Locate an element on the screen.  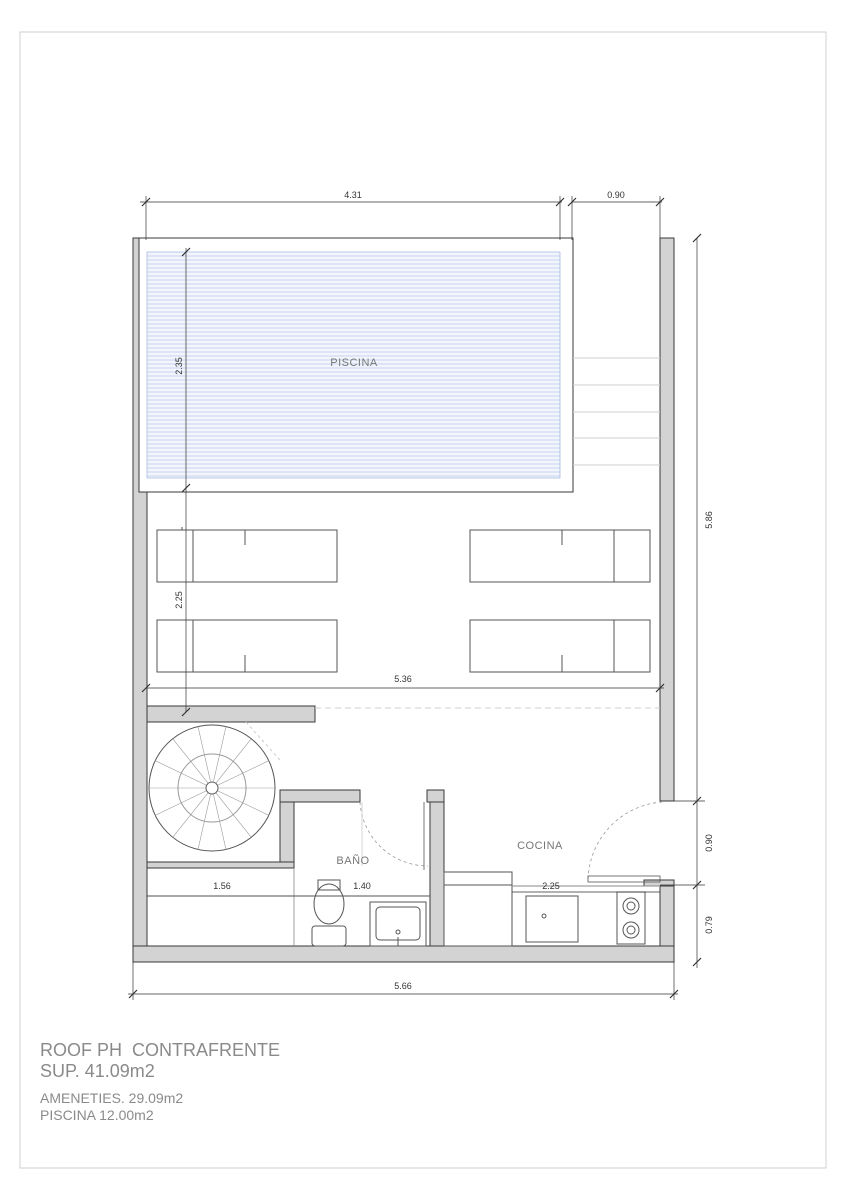
dim-terrace-width: 5.36 is located at coordinates (403, 679).